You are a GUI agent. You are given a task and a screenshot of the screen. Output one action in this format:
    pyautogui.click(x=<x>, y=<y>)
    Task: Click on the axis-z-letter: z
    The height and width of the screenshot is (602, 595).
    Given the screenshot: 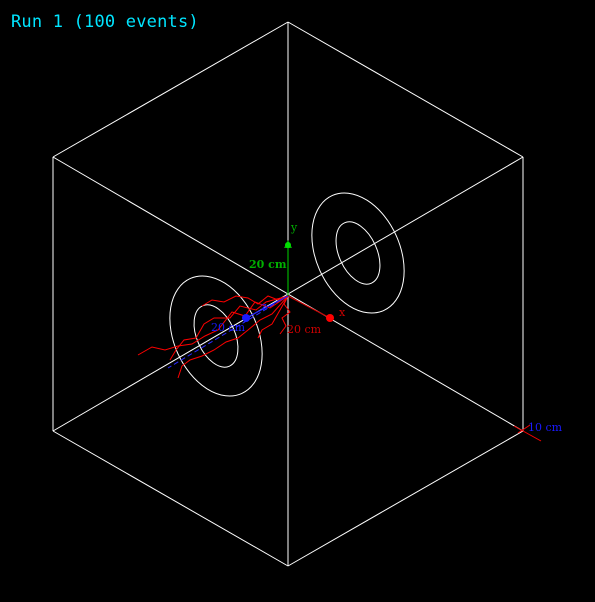 What is the action you would take?
    pyautogui.click(x=264, y=306)
    